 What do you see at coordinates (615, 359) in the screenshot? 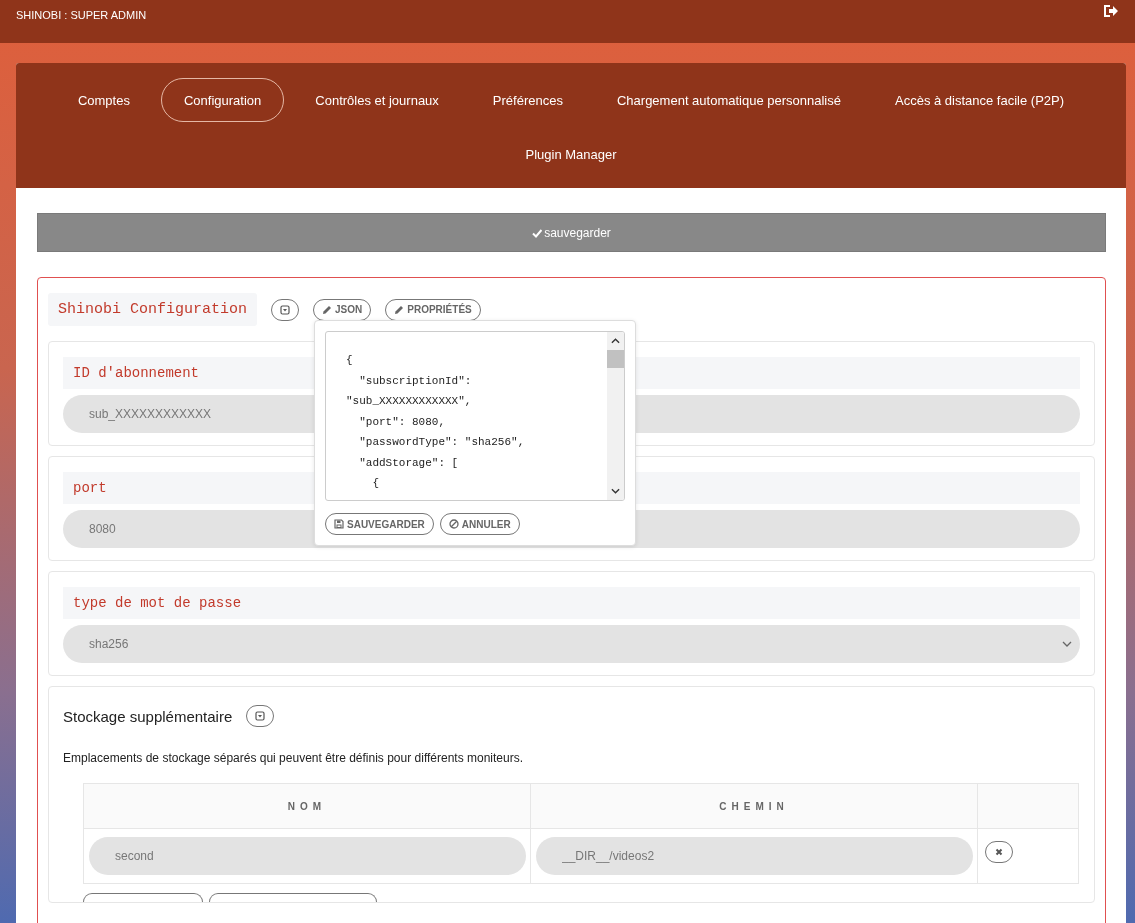
I see `scrollbar-thumb` at bounding box center [615, 359].